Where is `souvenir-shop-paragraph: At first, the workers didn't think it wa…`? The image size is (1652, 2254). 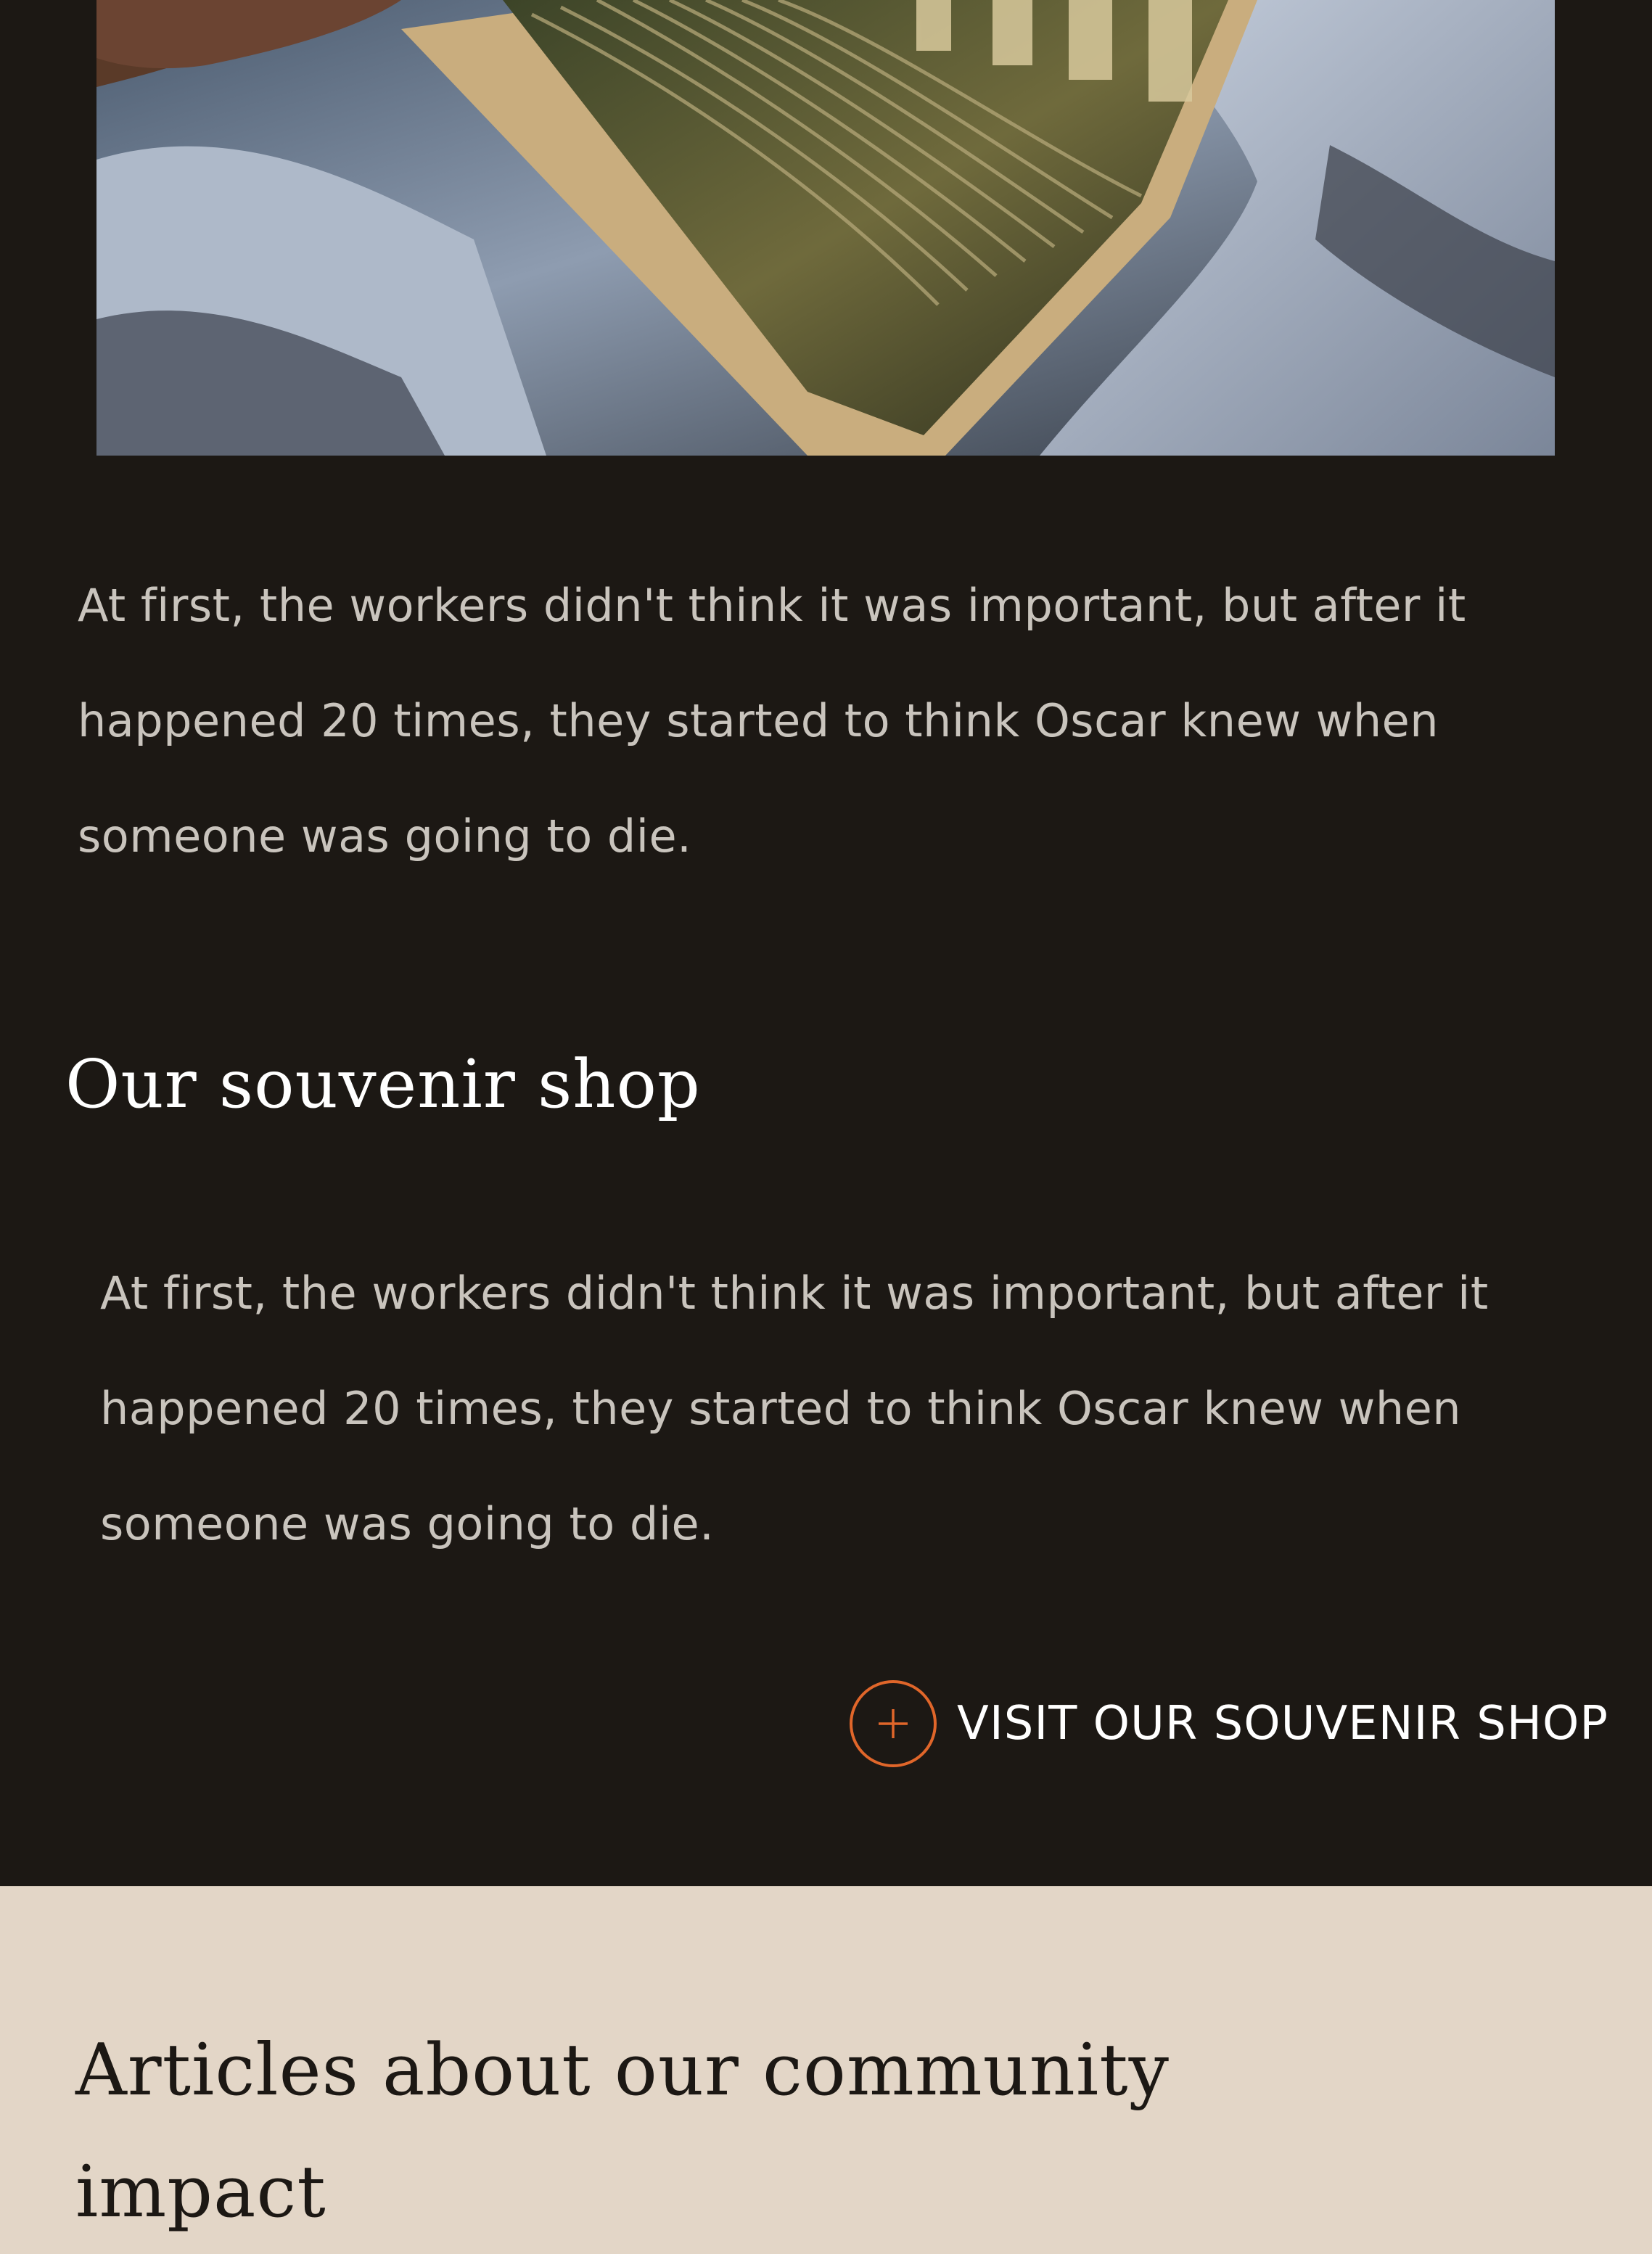
souvenir-shop-paragraph: At first, the workers didn't think it wa… is located at coordinates (794, 1408).